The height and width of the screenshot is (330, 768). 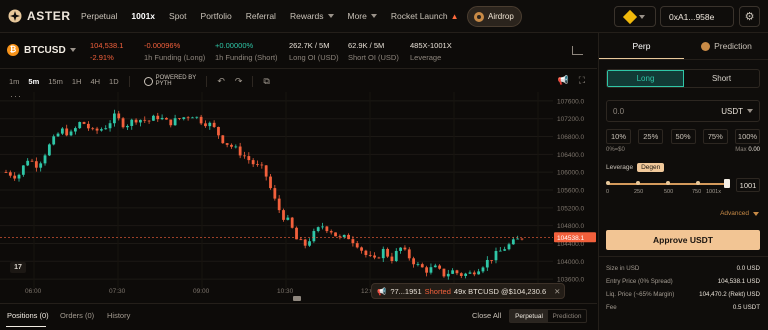 I want to click on close-all-button: Close All, so click(x=486, y=315).